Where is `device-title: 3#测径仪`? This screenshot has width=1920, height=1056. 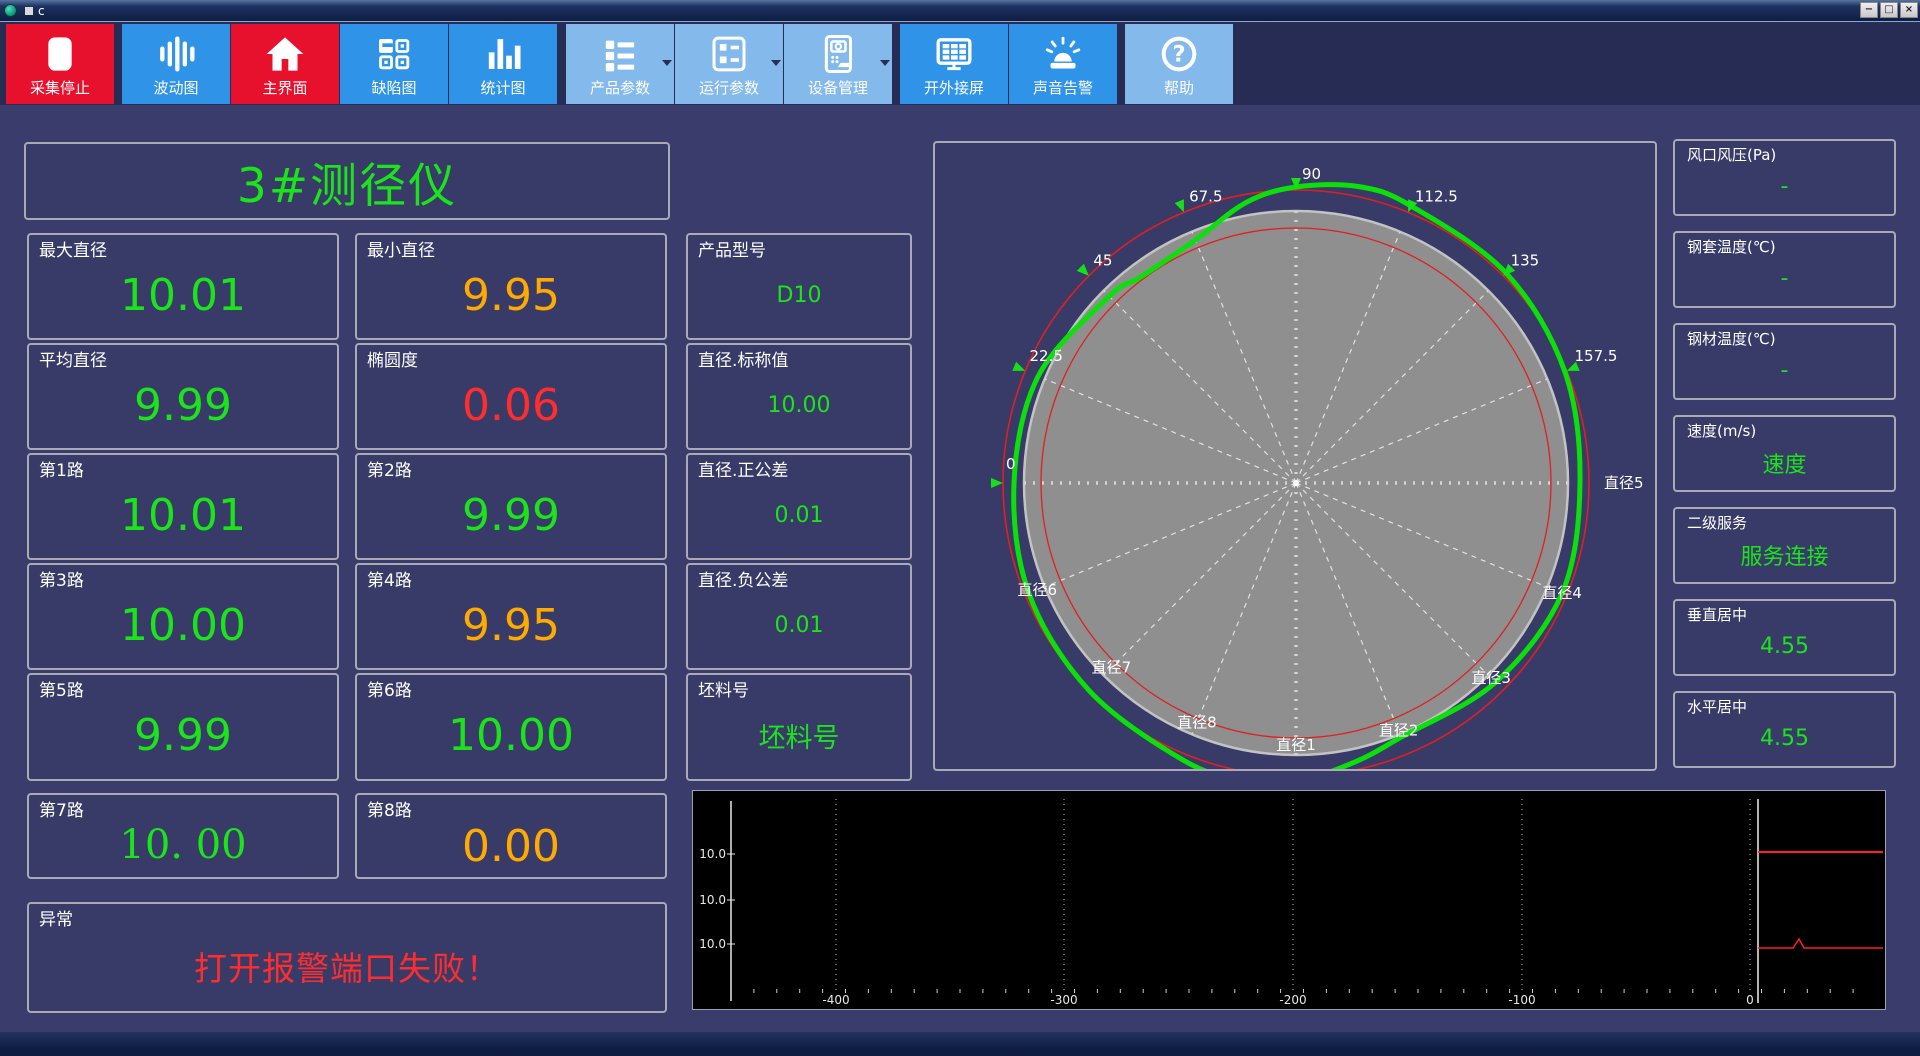
device-title: 3#测径仪 is located at coordinates (347, 186).